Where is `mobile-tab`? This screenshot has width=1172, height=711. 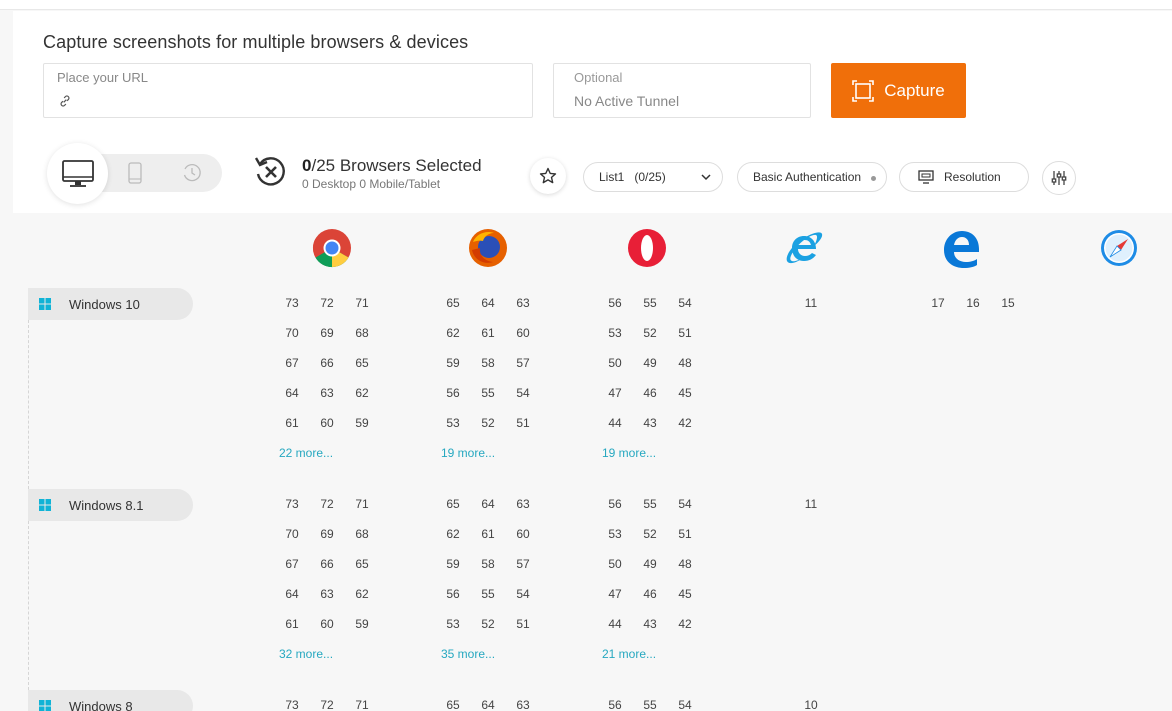
mobile-tab is located at coordinates (135, 173).